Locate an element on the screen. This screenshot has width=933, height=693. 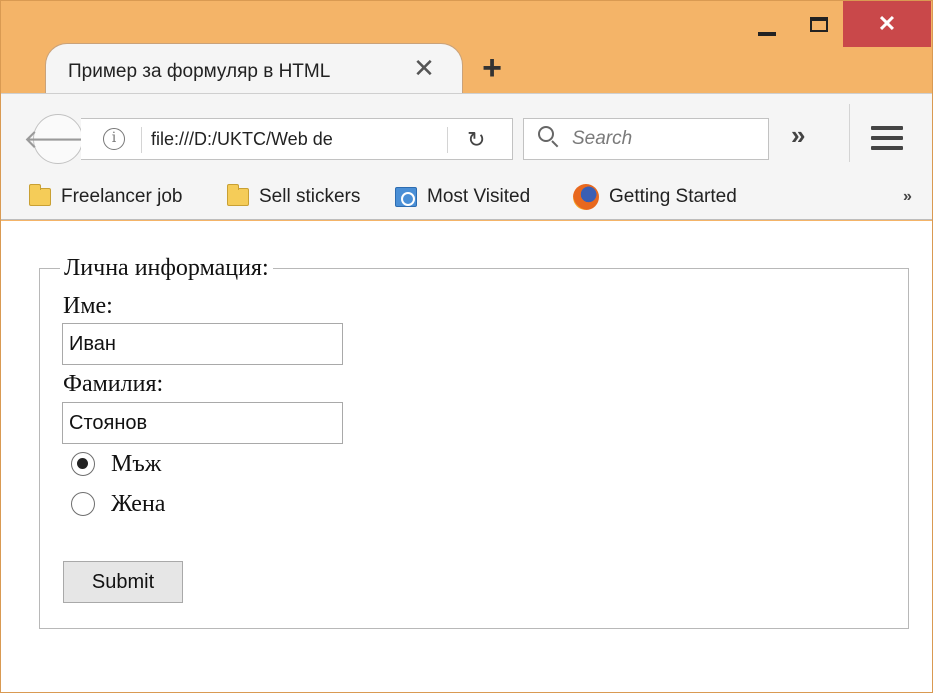
firefox-icon is located at coordinates (586, 197).